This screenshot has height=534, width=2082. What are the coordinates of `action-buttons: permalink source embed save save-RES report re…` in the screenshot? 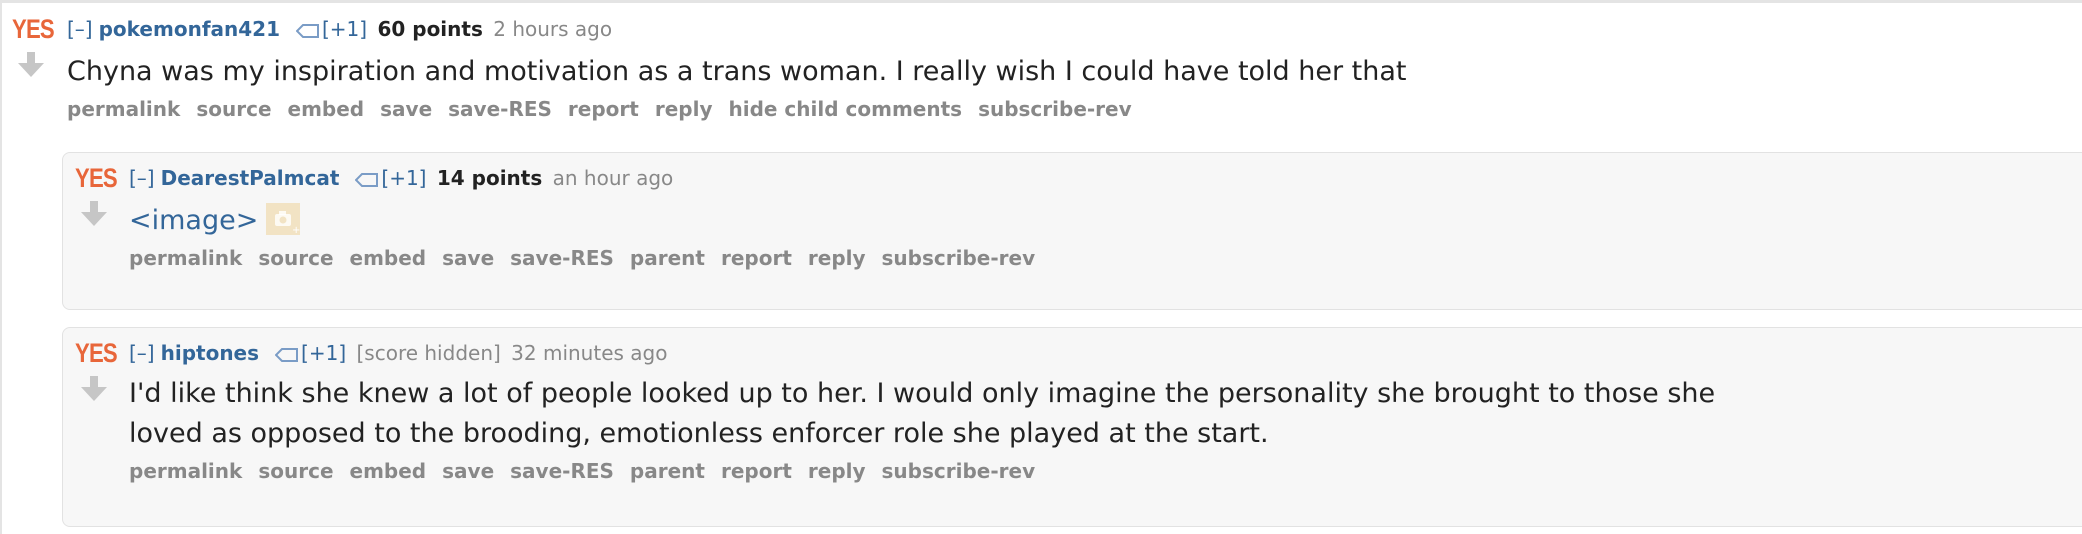 It's located at (1074, 109).